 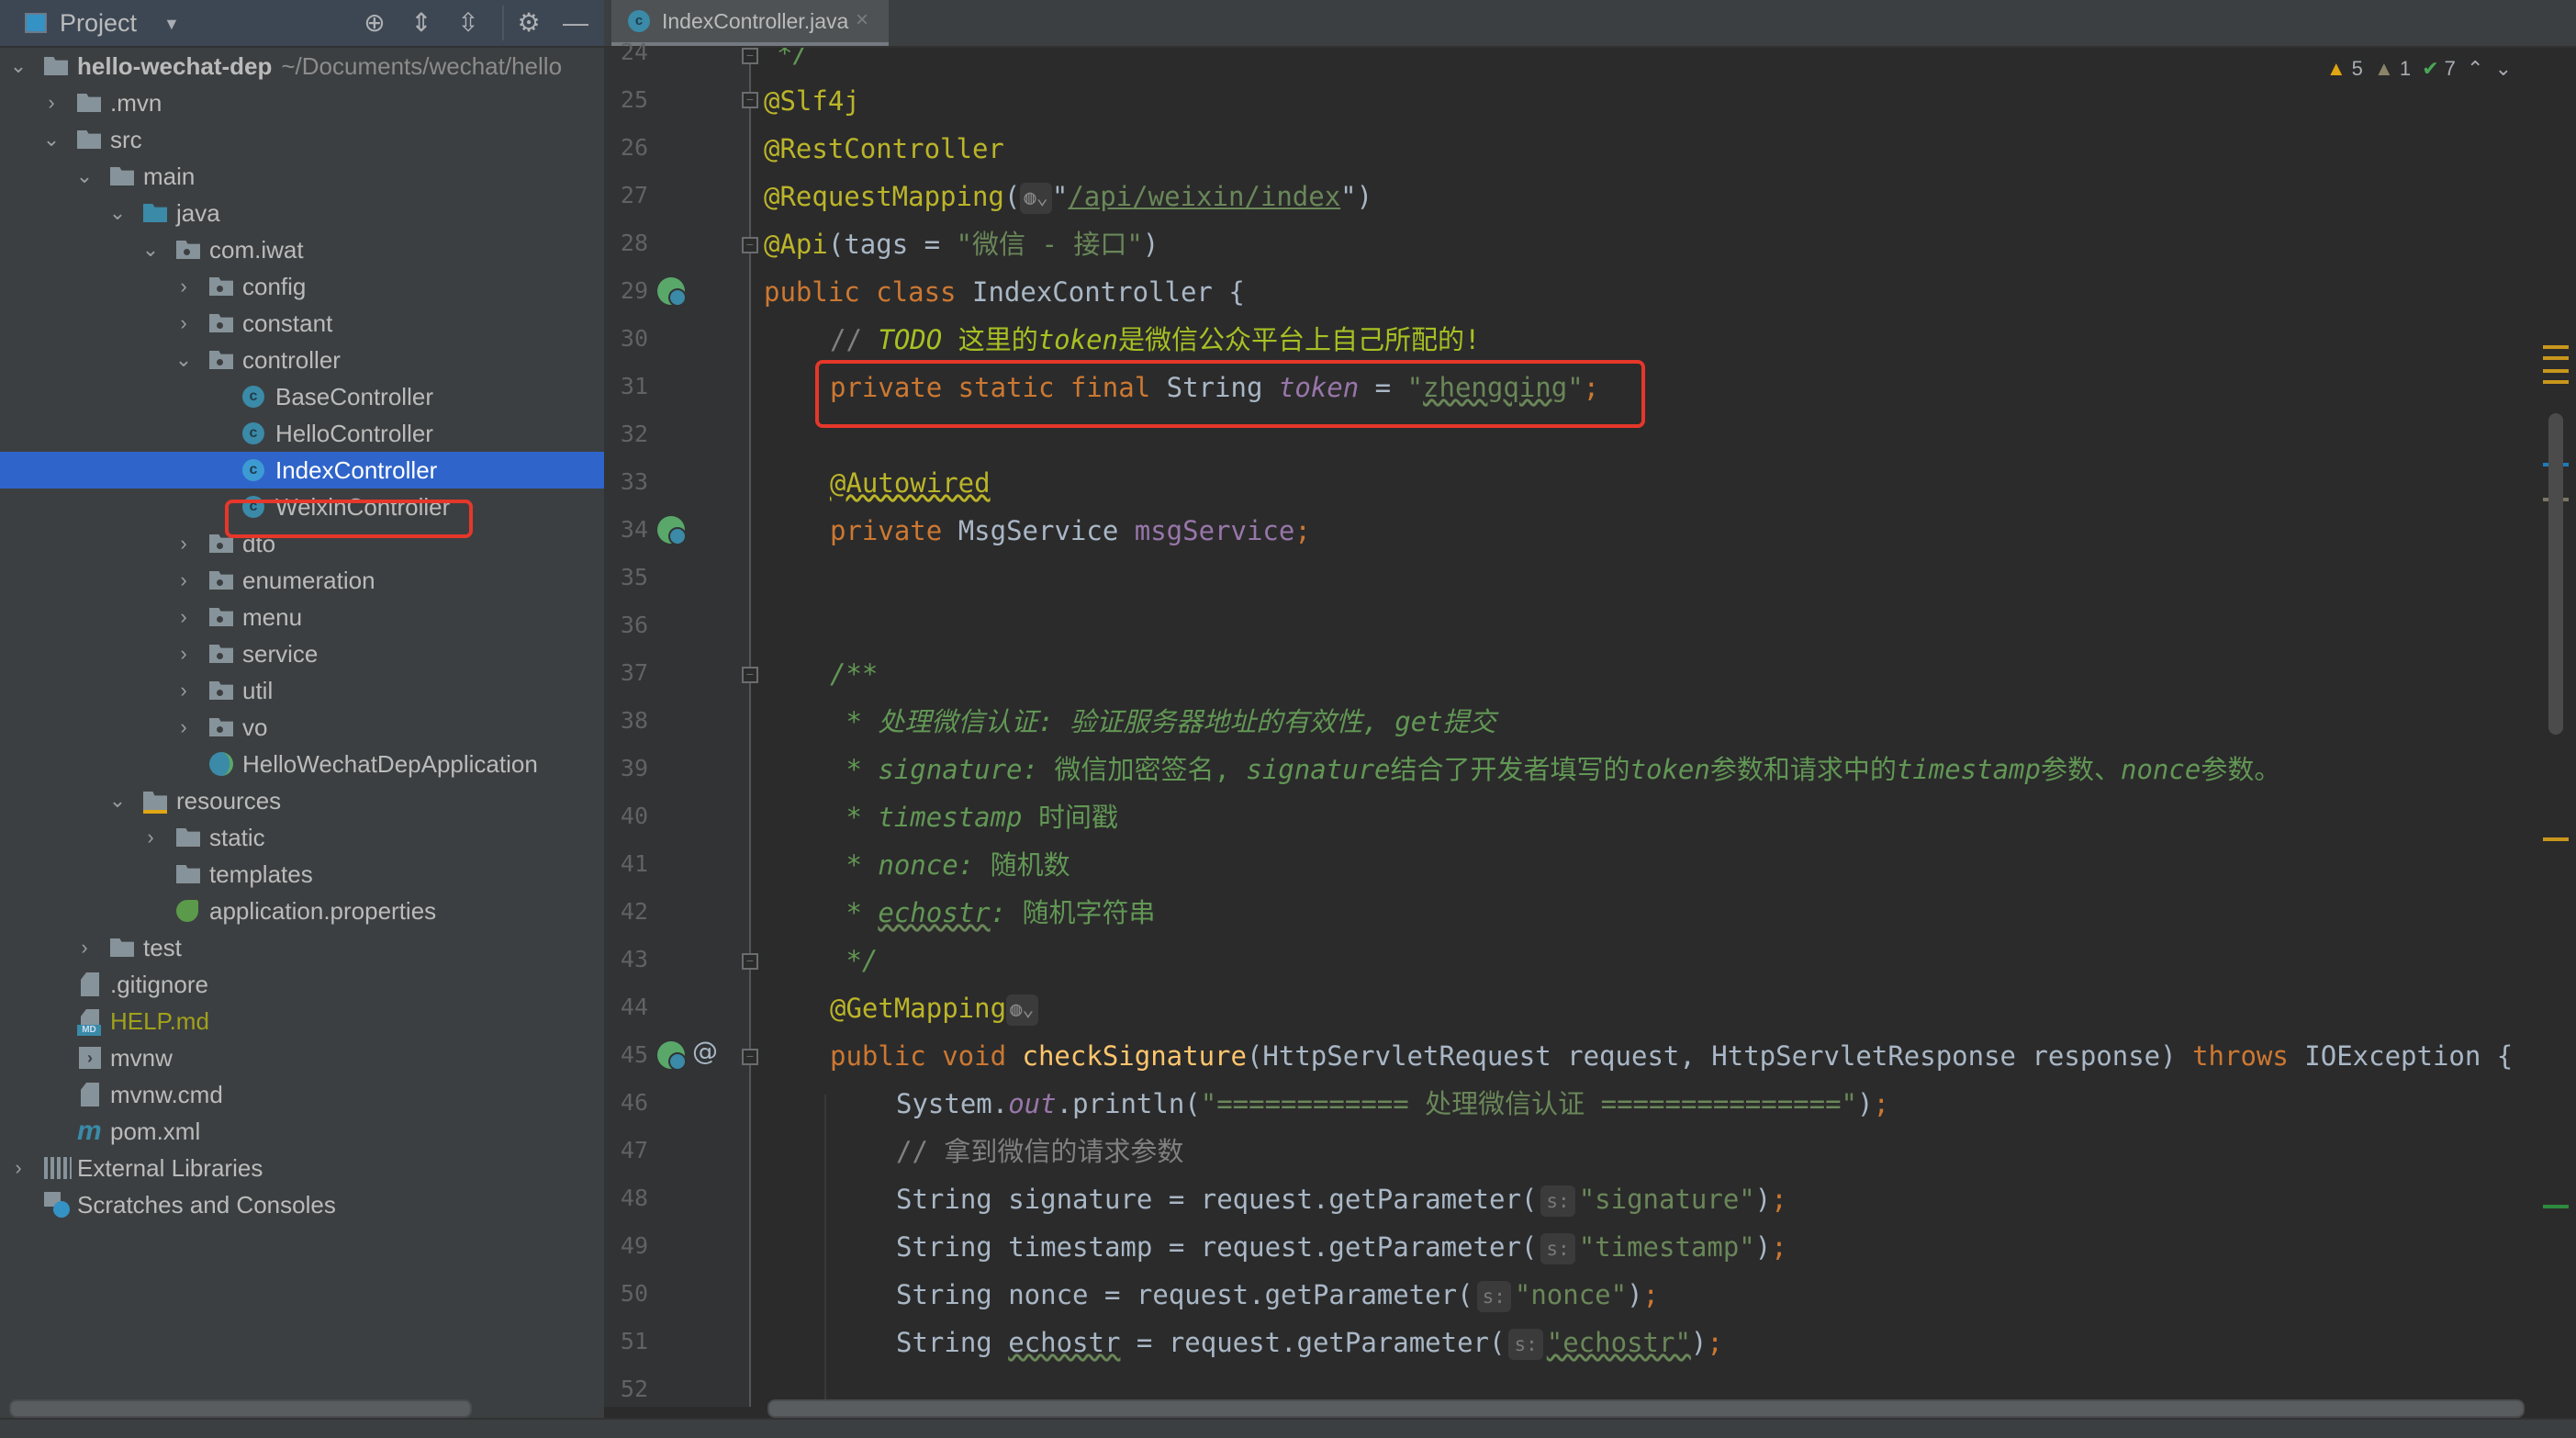 What do you see at coordinates (302, 1132) in the screenshot?
I see `tree-item-pom-xml: m pom.xml` at bounding box center [302, 1132].